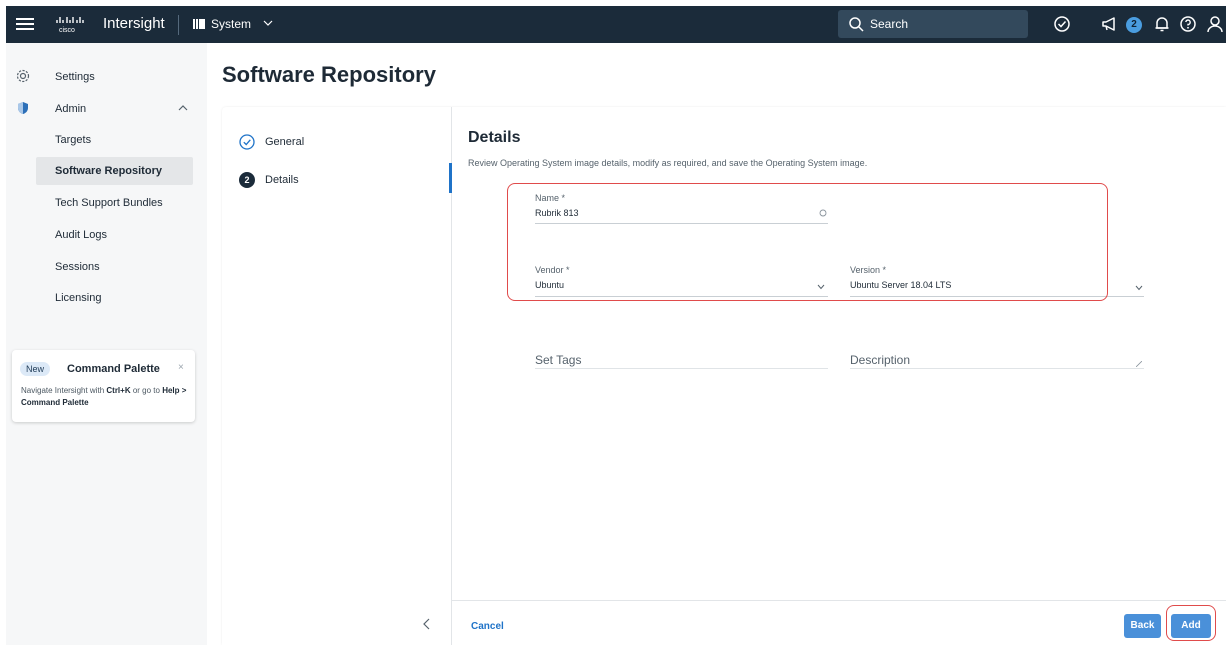  I want to click on step-details: 2 Details, so click(339, 183).